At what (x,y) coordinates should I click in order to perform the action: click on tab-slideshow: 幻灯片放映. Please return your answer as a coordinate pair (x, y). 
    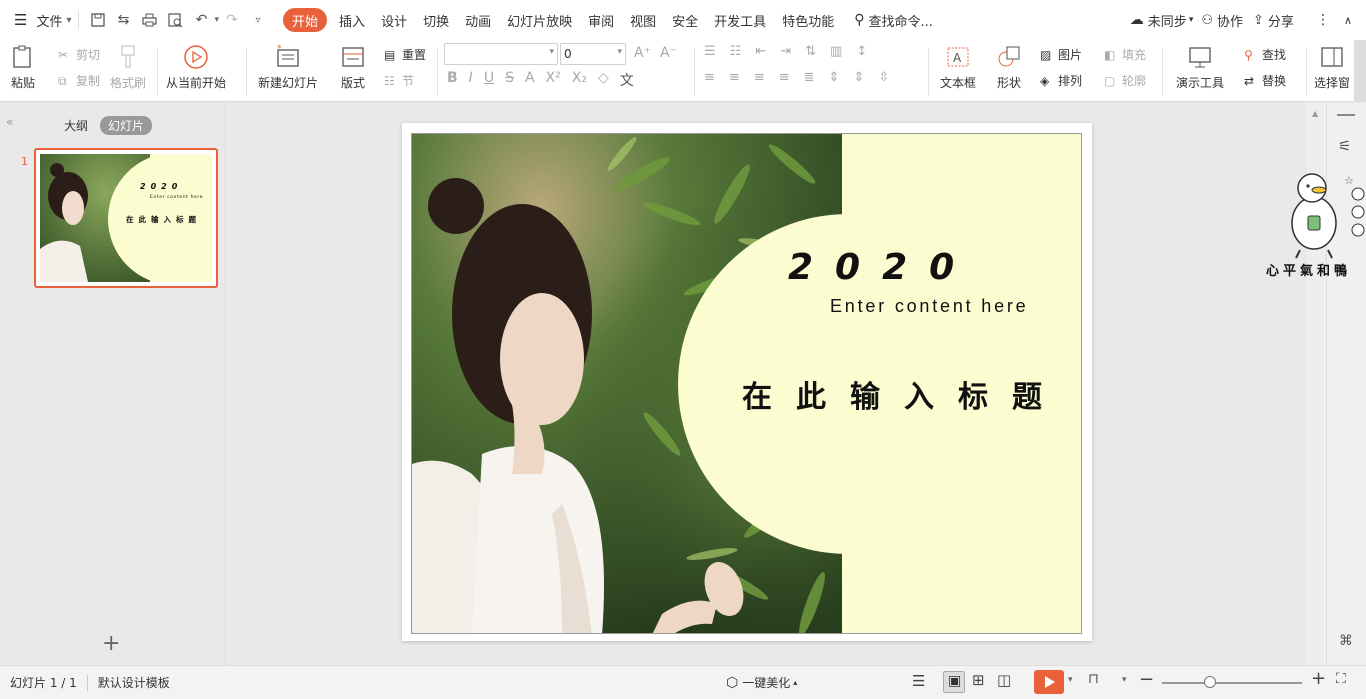
    Looking at the image, I should click on (539, 20).